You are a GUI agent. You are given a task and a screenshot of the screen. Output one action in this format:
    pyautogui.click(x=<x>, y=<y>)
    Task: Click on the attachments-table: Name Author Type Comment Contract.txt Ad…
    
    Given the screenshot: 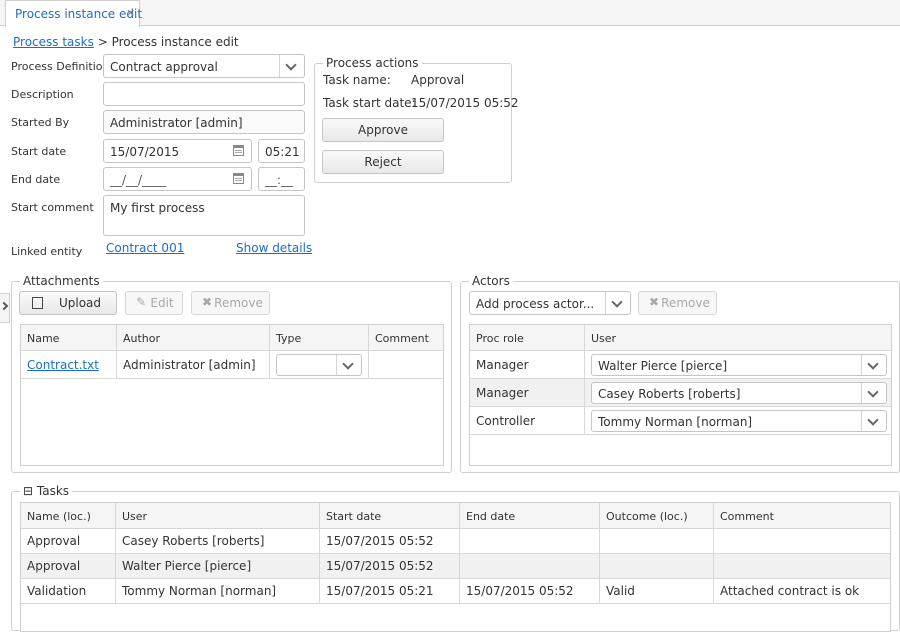 What is the action you would take?
    pyautogui.click(x=232, y=395)
    